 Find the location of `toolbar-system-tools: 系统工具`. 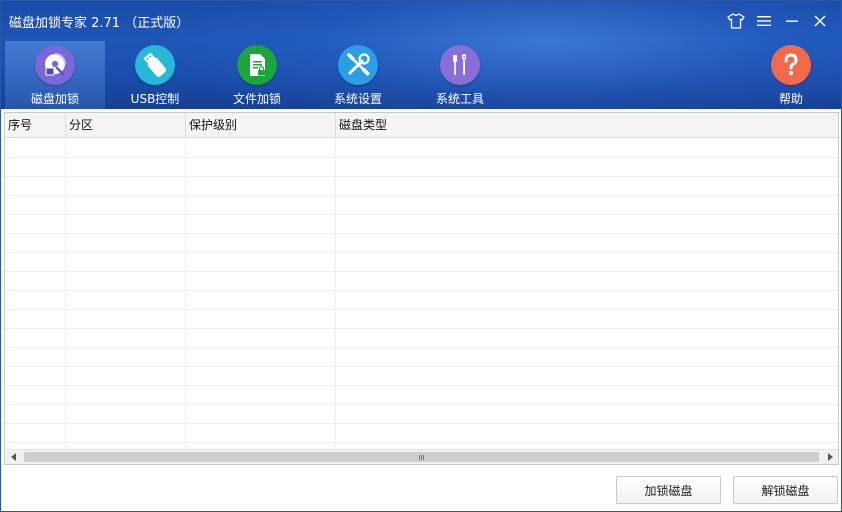

toolbar-system-tools: 系统工具 is located at coordinates (460, 75).